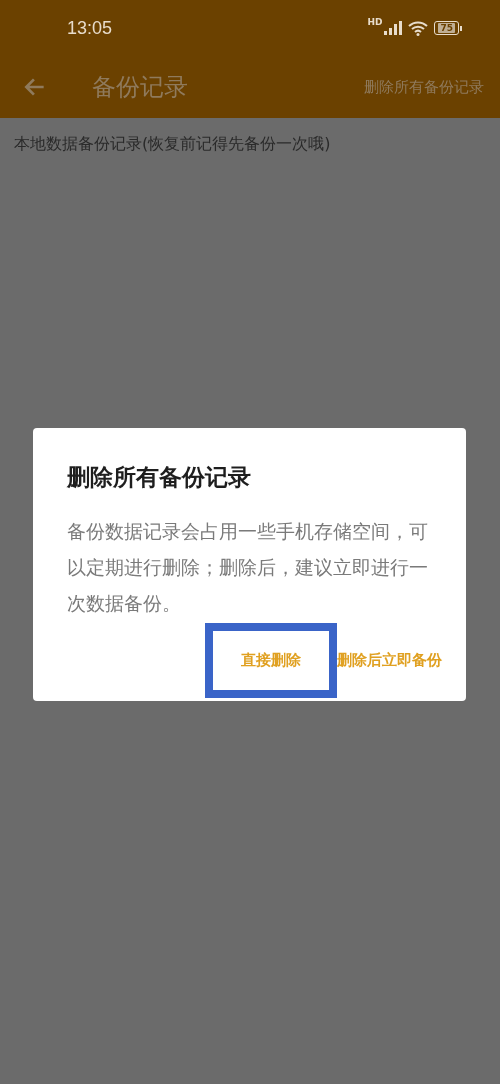 The height and width of the screenshot is (1084, 500). I want to click on network-label: HD, so click(375, 21).